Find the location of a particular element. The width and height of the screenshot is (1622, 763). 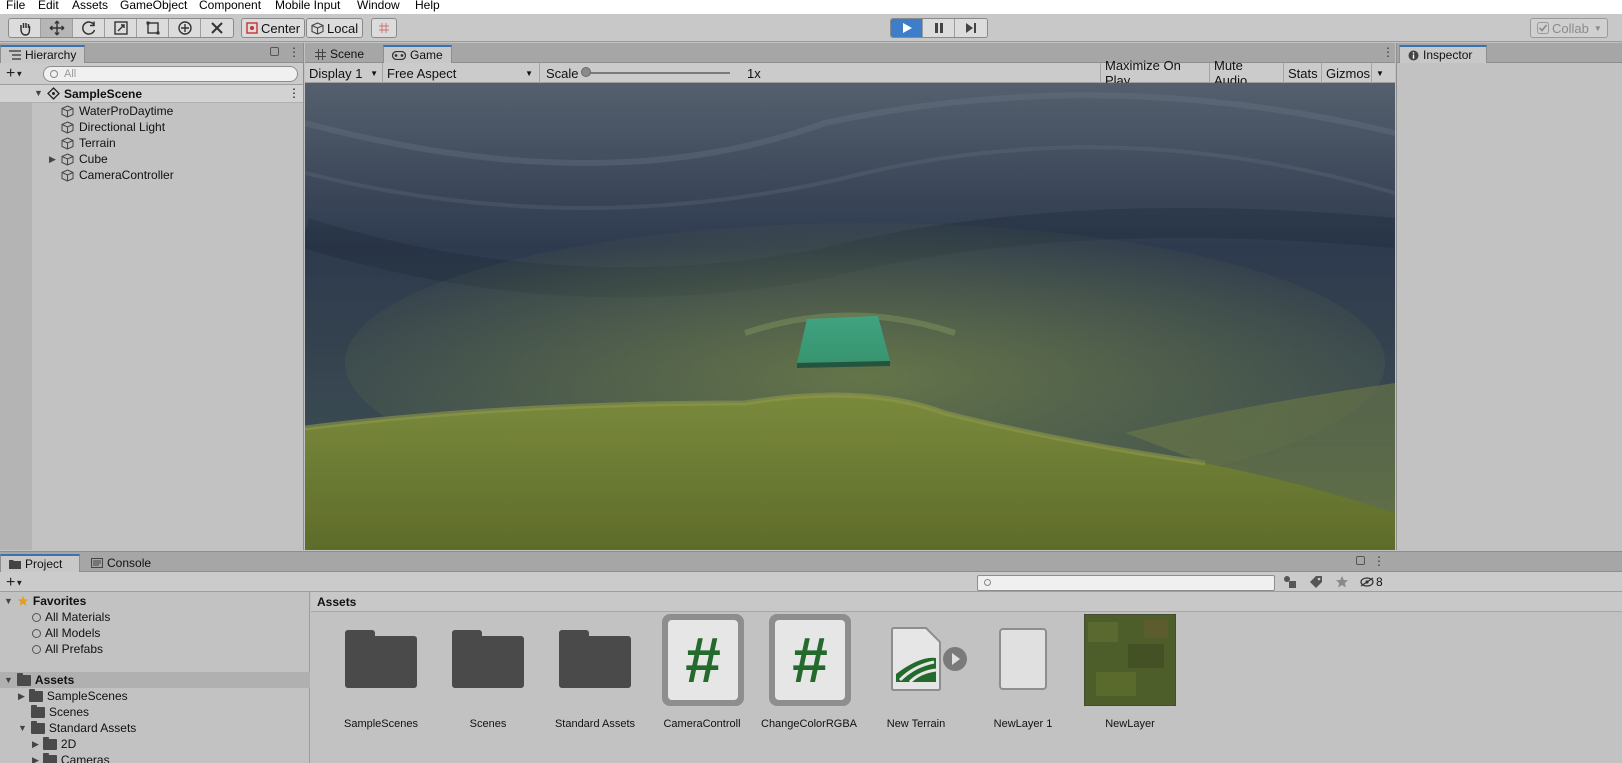

menu-window: Window is located at coordinates (378, 6).